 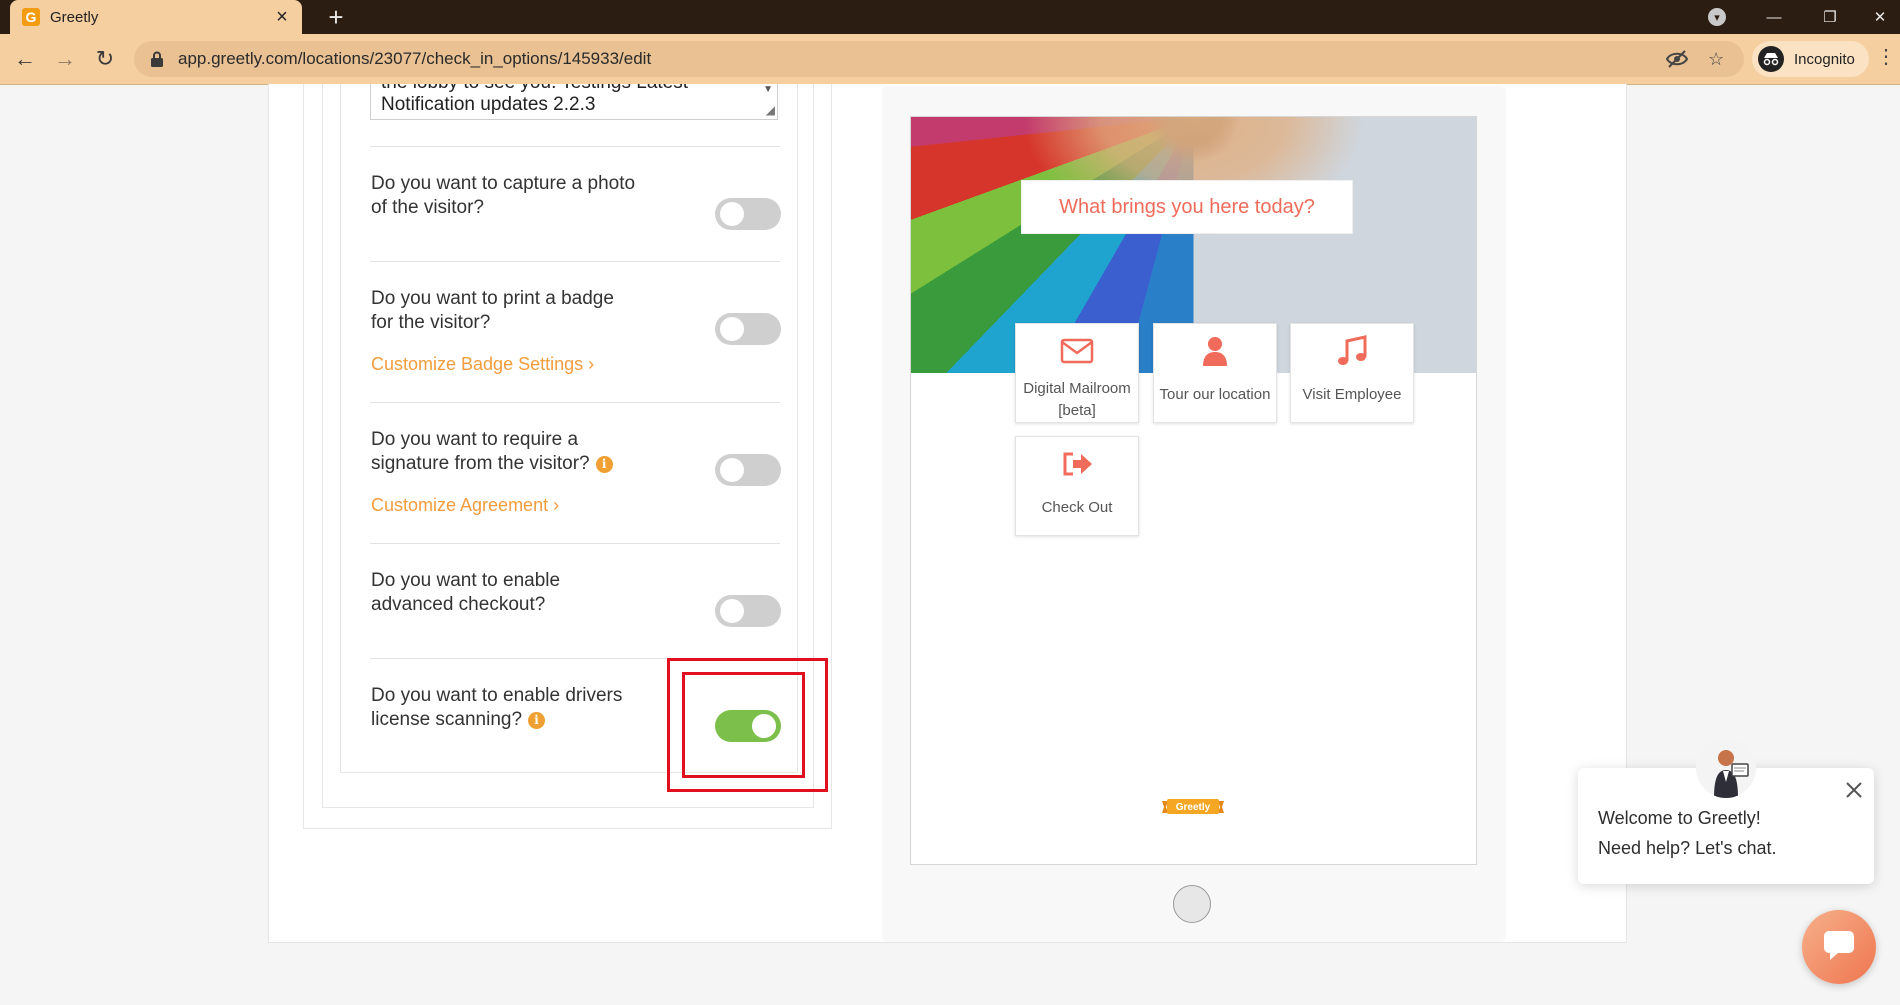 I want to click on tile-label: Check Out, so click(x=1077, y=507).